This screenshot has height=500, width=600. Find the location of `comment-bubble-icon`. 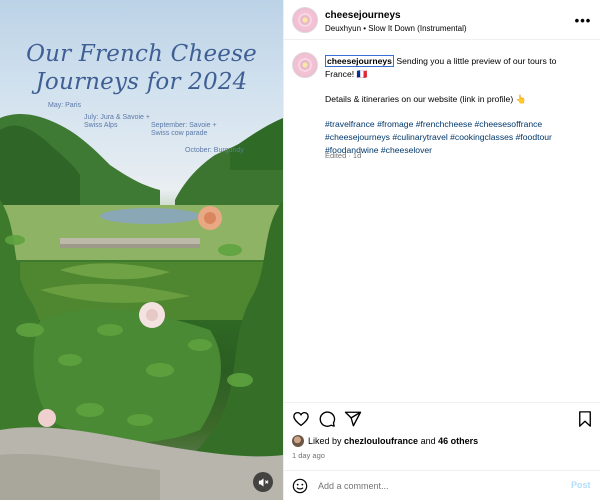

comment-bubble-icon is located at coordinates (327, 419).